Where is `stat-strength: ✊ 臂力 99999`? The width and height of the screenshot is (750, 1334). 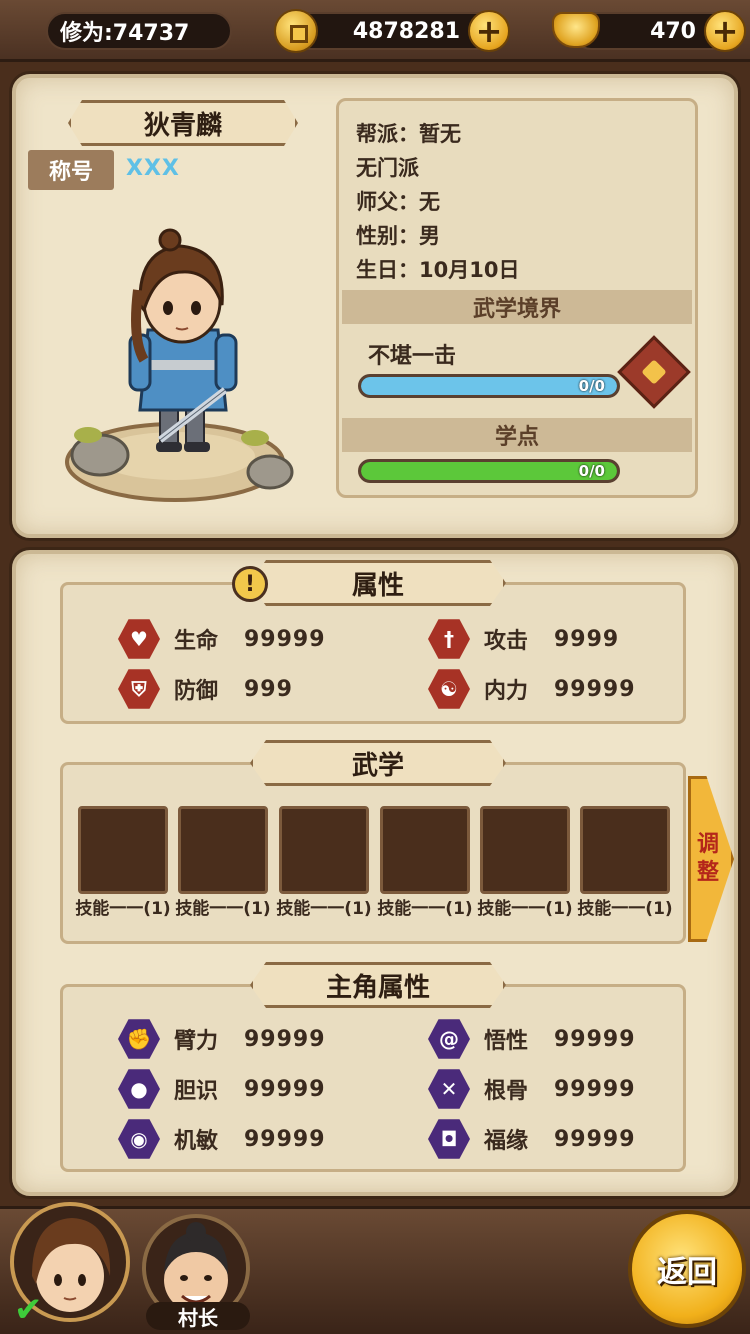
stat-strength: ✊ 臂力 99999 is located at coordinates (222, 1039).